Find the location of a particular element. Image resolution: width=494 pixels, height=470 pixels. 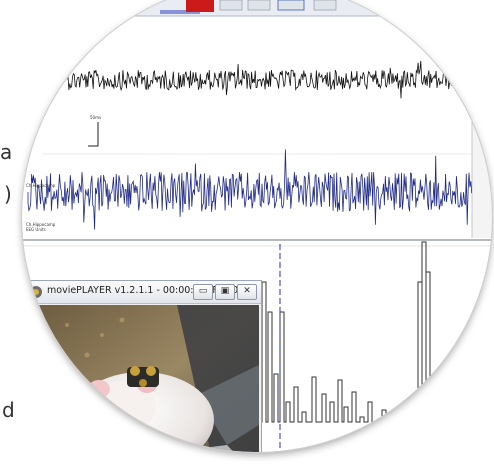

video-frame-mouse-with-headmount is located at coordinates (143, 378).